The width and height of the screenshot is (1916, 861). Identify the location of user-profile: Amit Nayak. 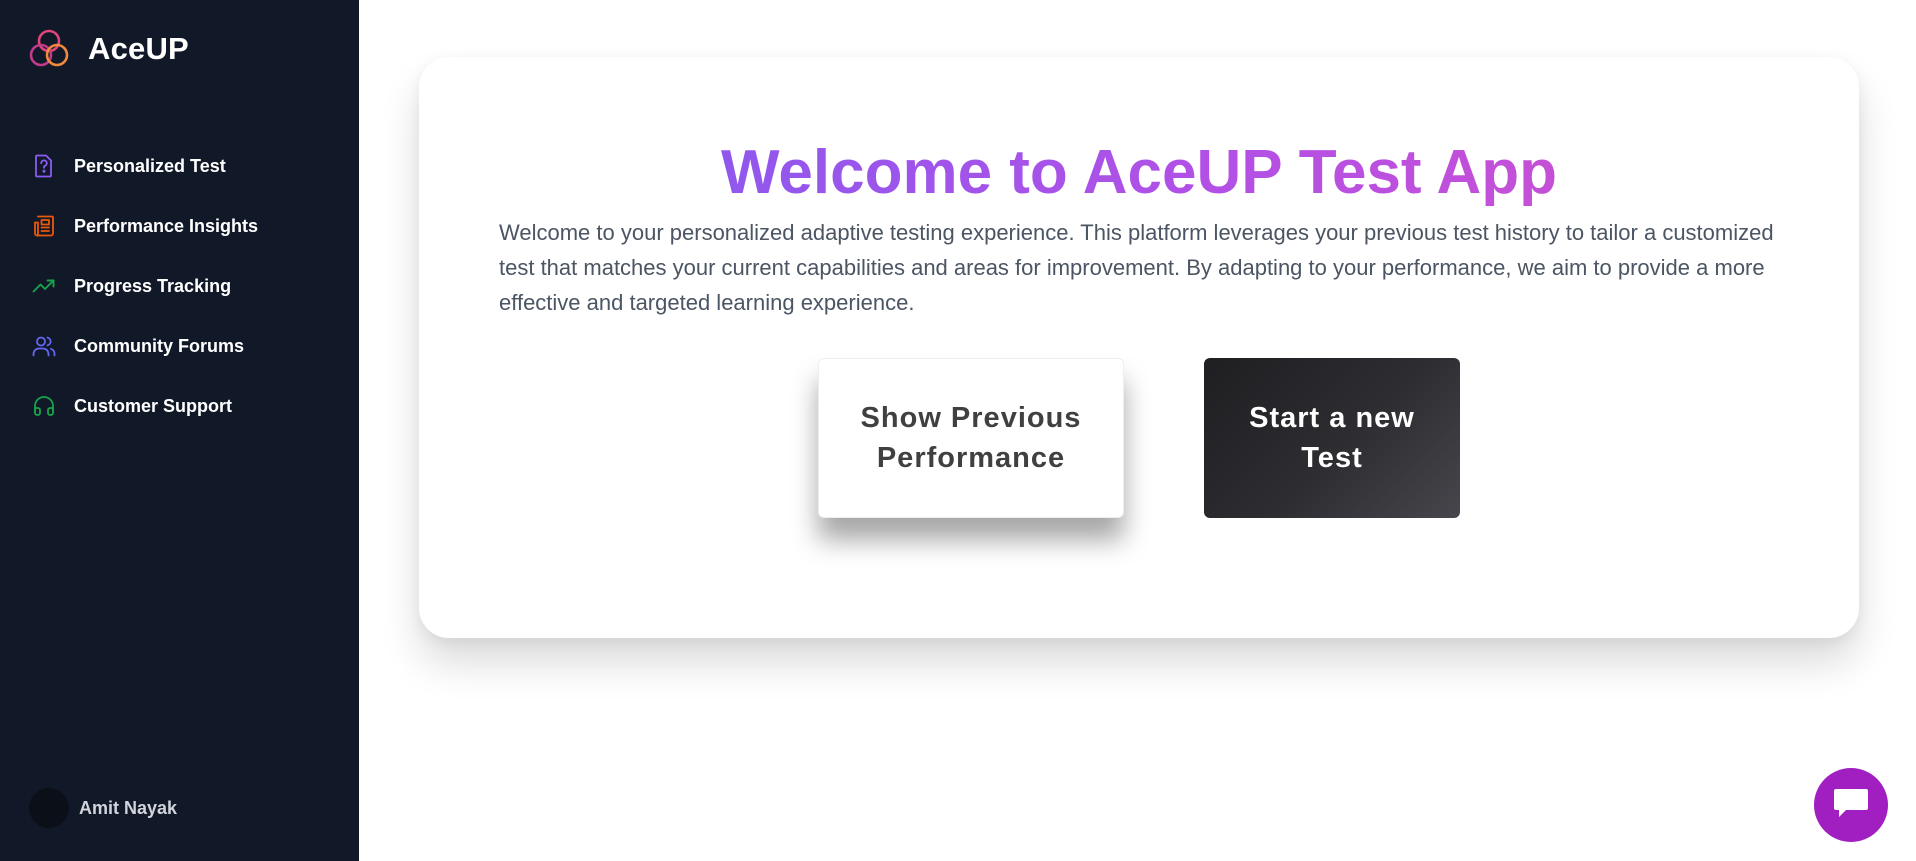
(103, 808).